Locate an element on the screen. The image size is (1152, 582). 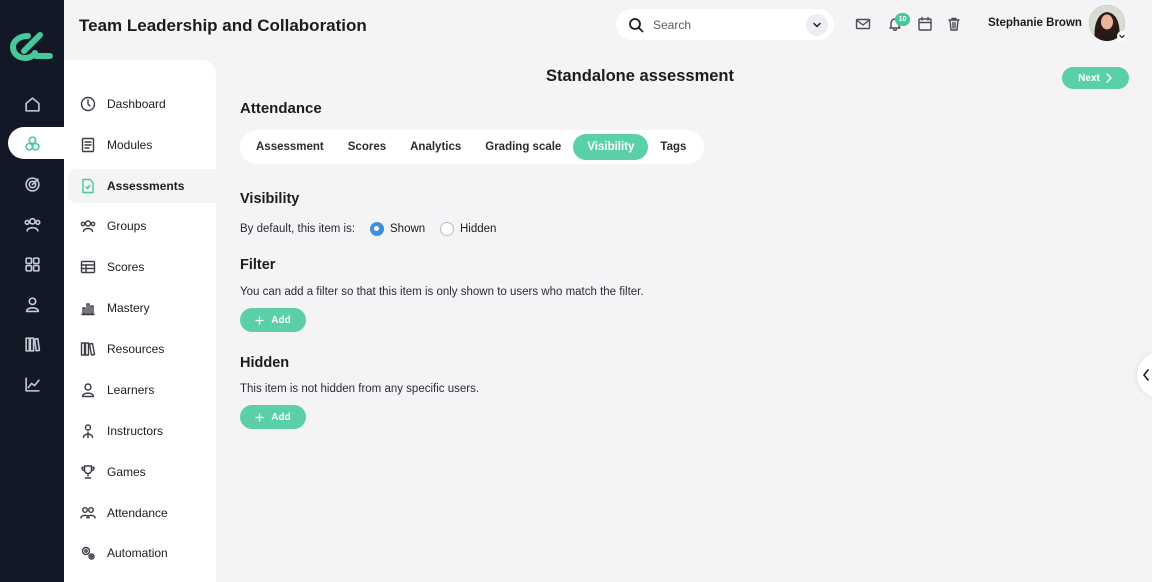
tab-grading-scale: Grading scale is located at coordinates (523, 147).